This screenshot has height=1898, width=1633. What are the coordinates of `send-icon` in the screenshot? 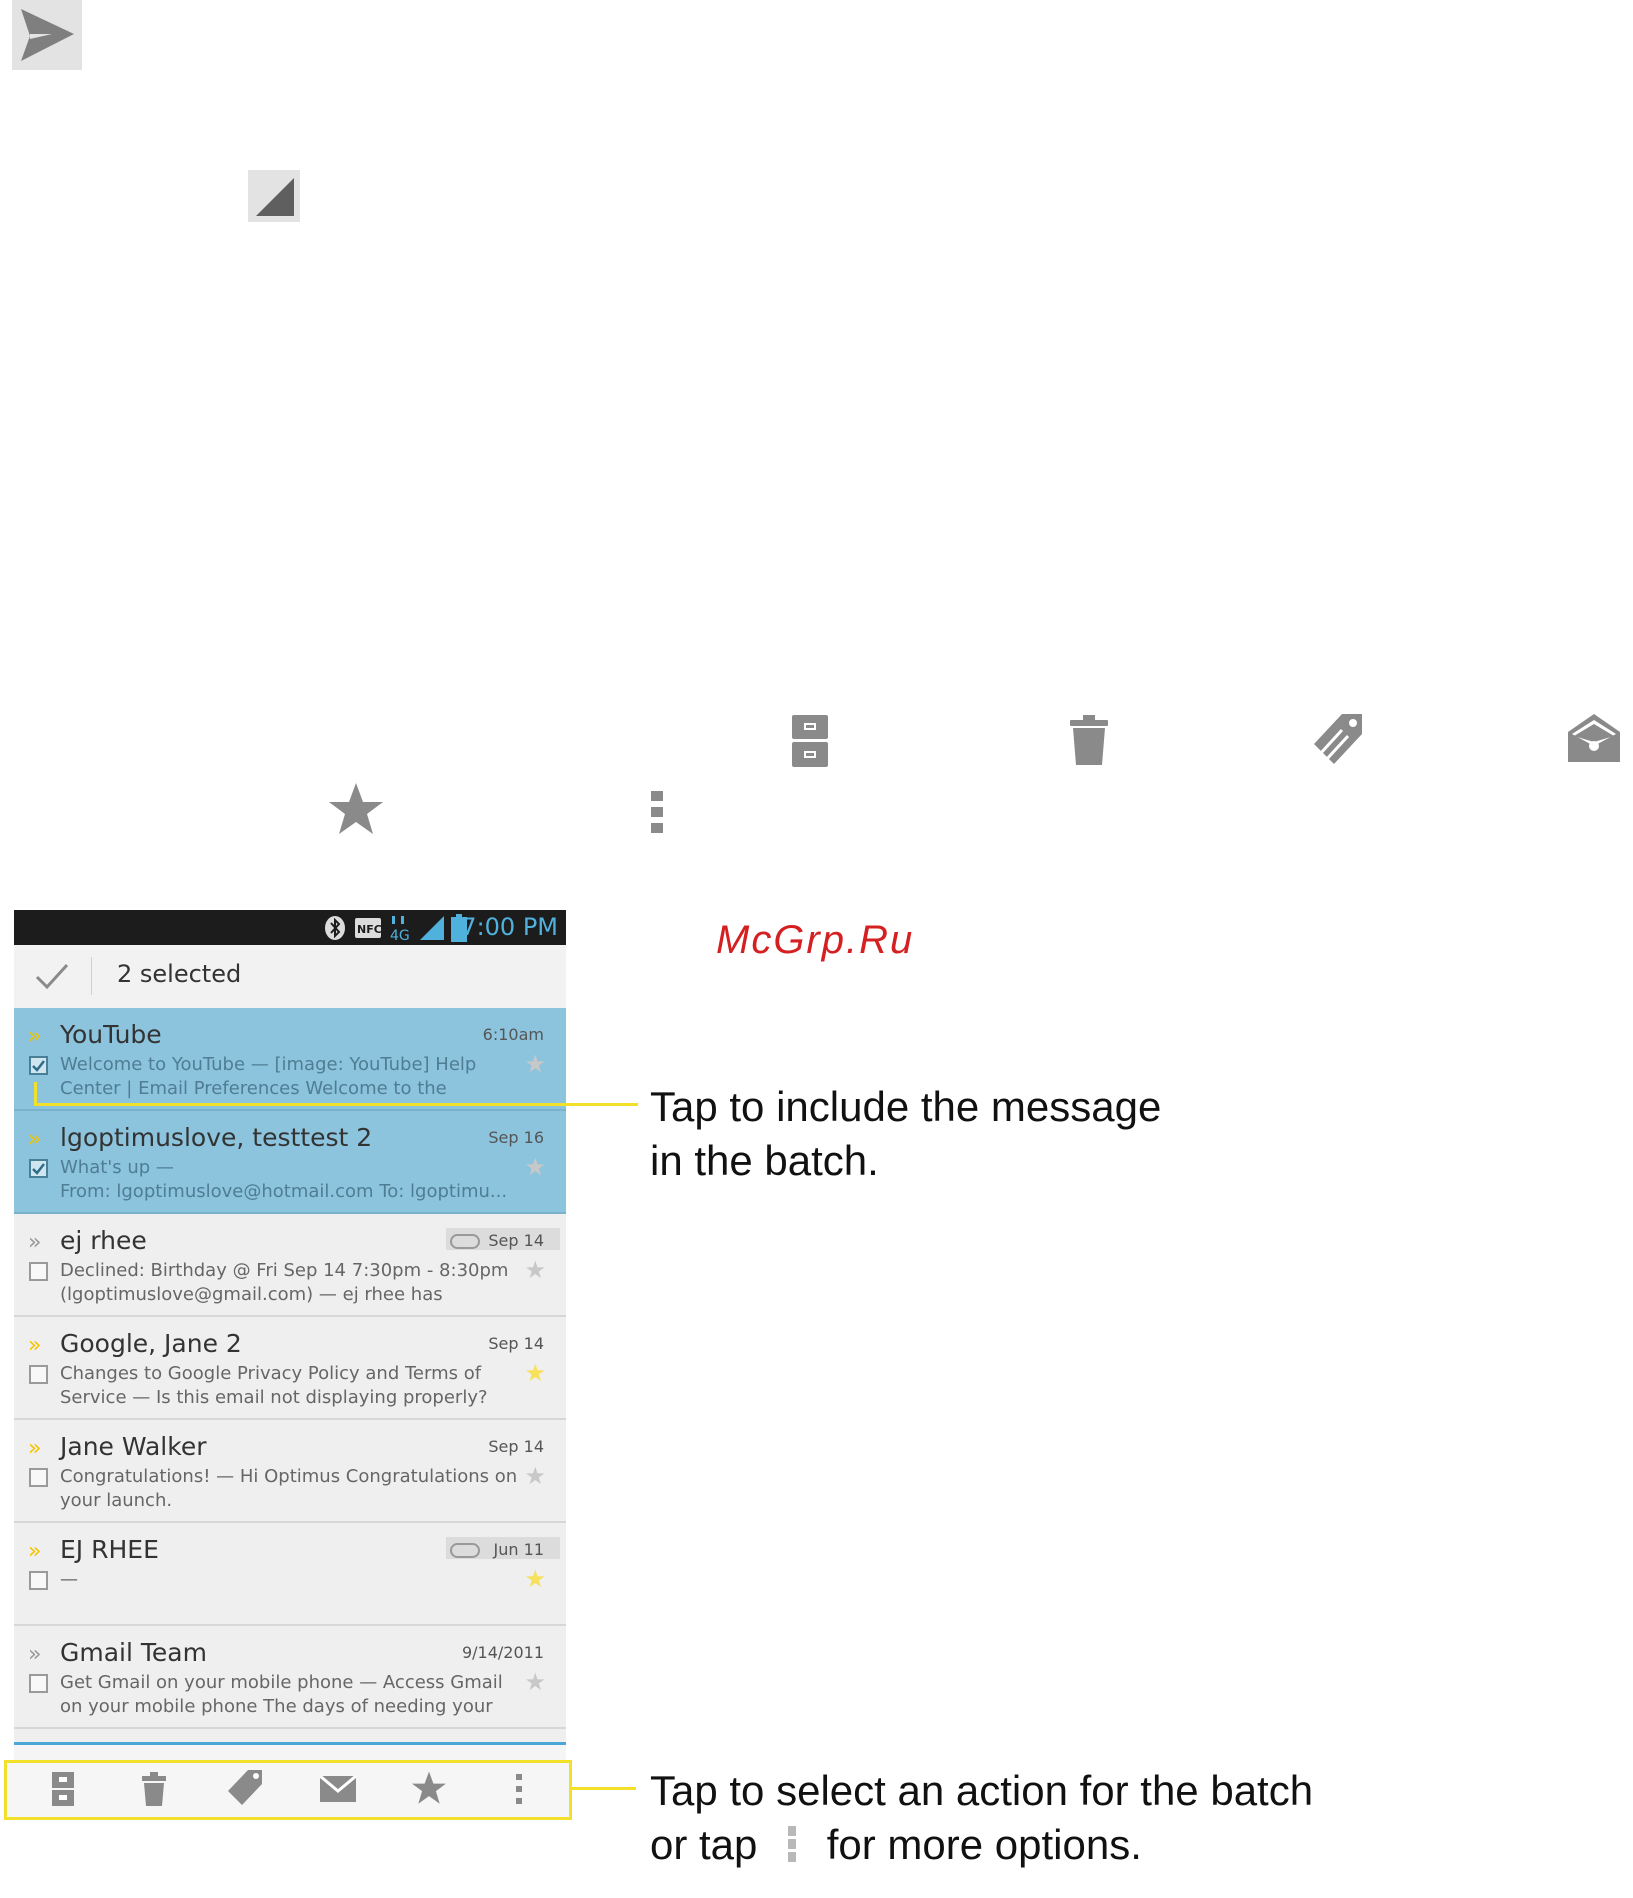 It's located at (47, 35).